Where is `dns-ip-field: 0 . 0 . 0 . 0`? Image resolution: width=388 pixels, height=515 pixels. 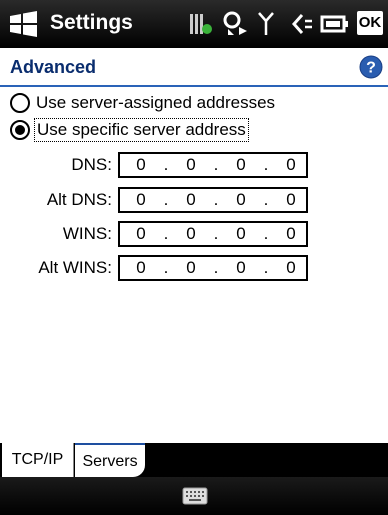
dns-ip-field: 0 . 0 . 0 . 0 is located at coordinates (213, 165).